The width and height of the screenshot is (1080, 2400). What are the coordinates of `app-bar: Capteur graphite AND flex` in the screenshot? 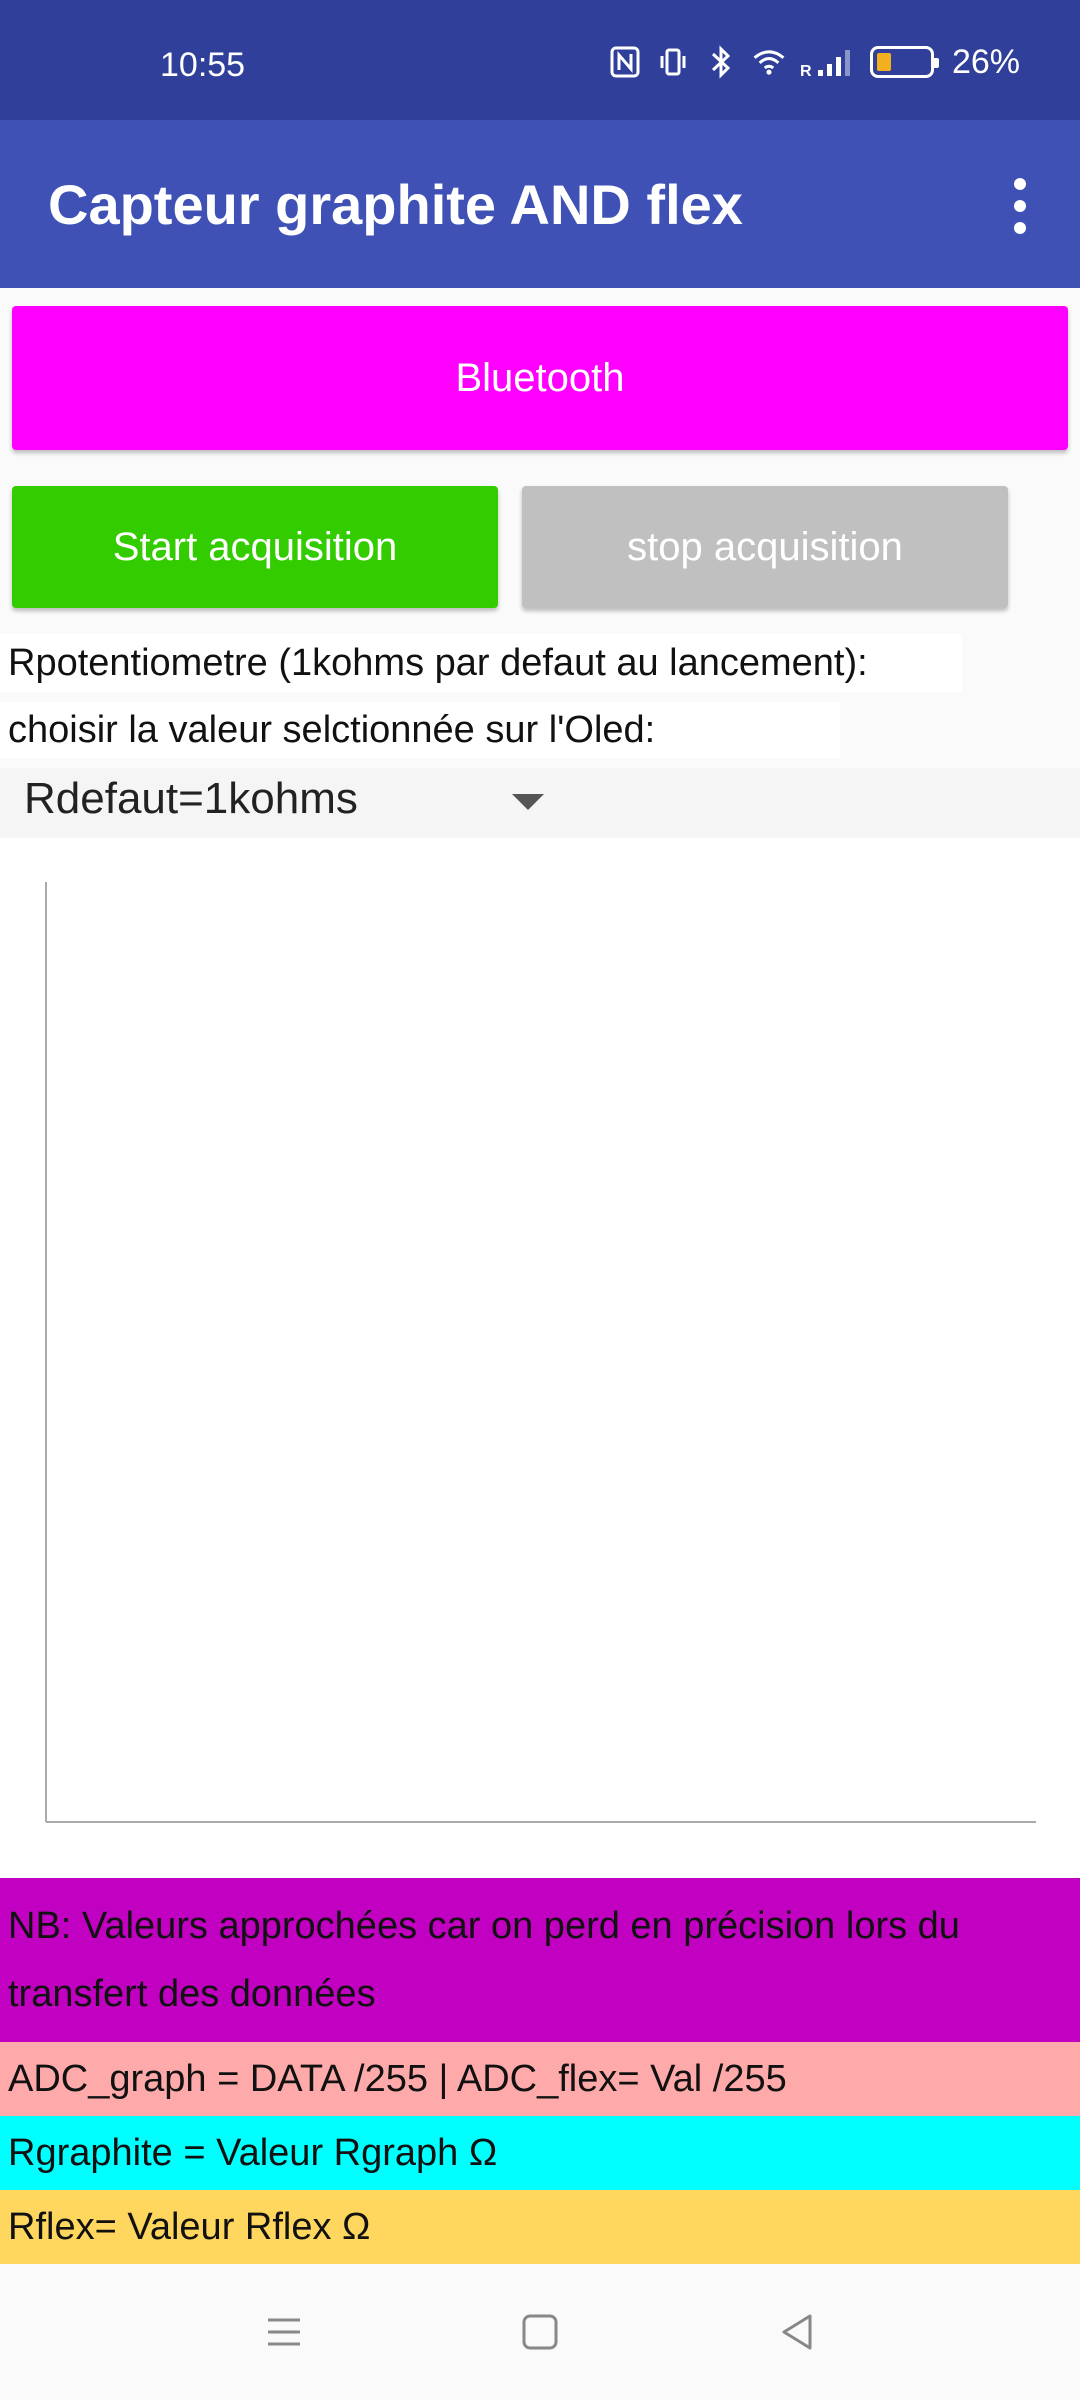 It's located at (540, 204).